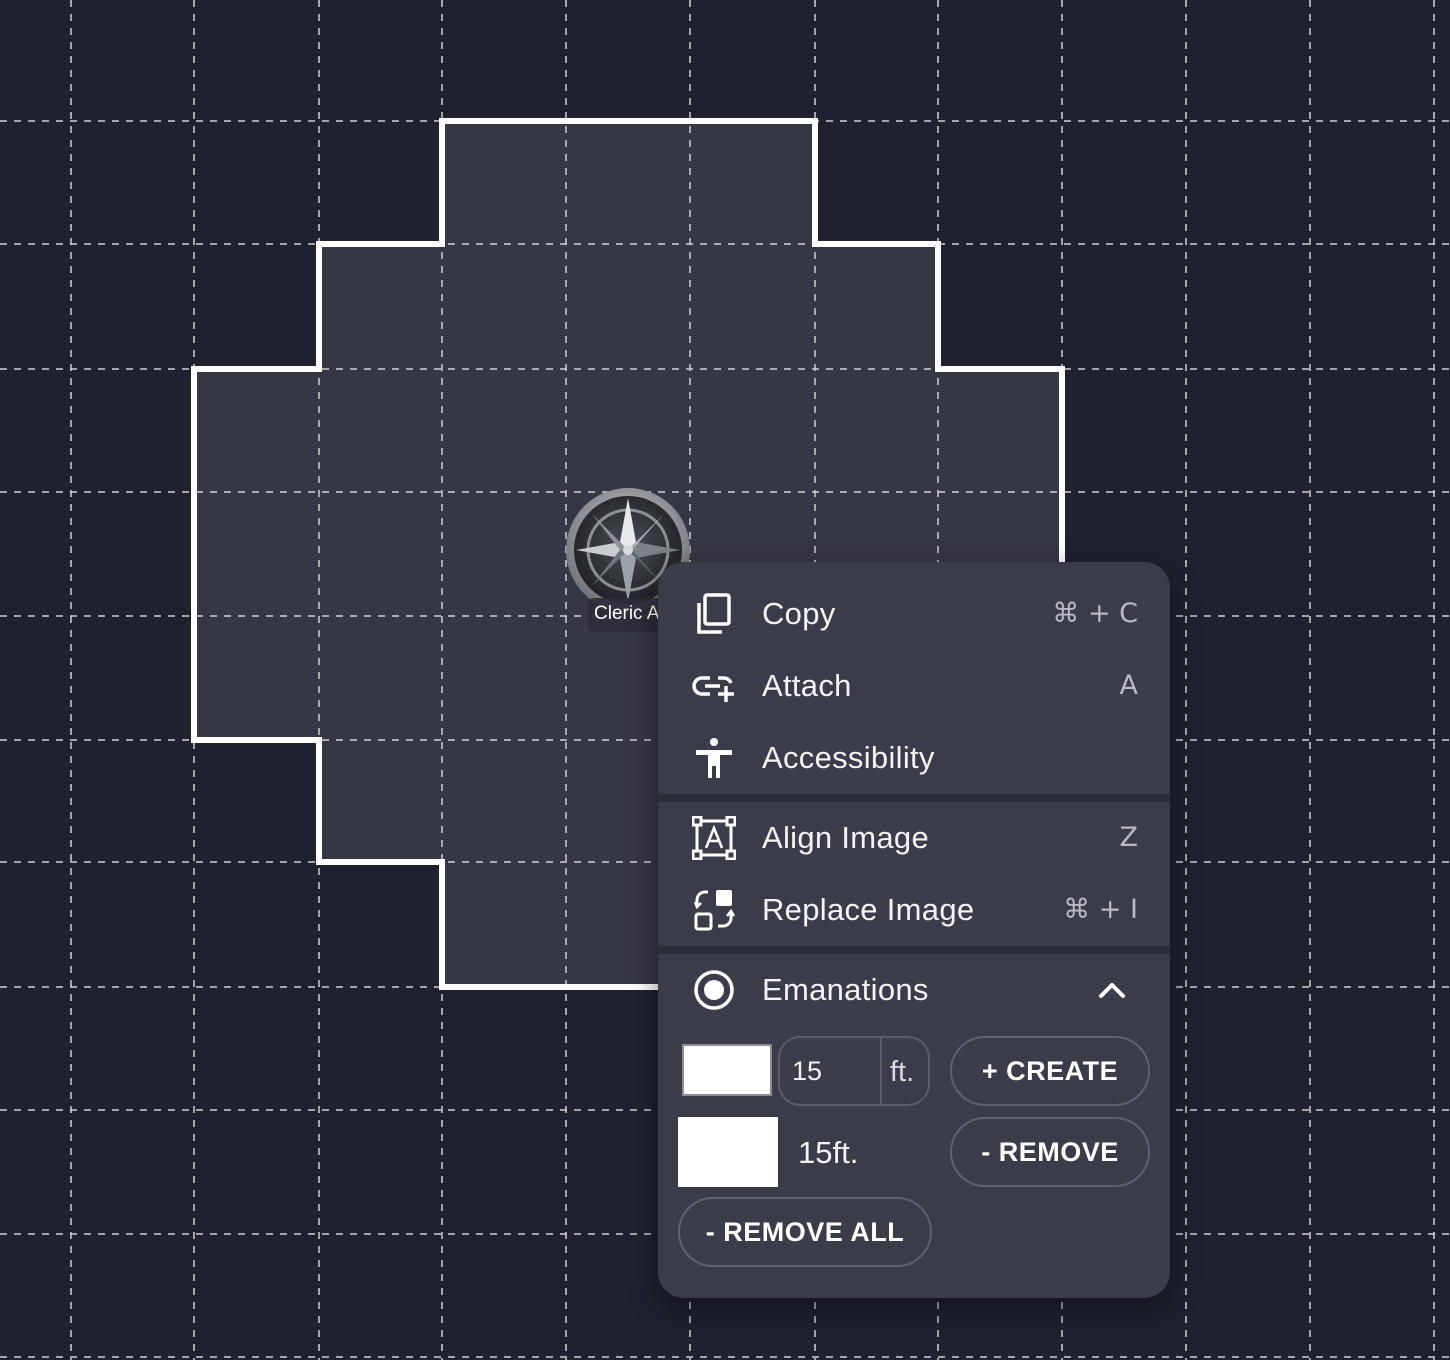 The width and height of the screenshot is (1450, 1360). I want to click on menu-item-attach: Attach A, so click(914, 686).